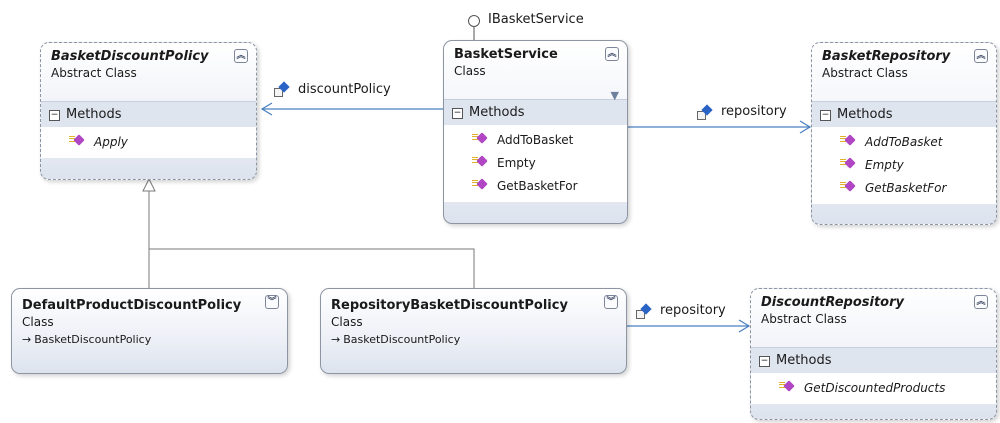 Image resolution: width=1000 pixels, height=423 pixels. I want to click on class-name: DefaultProductDiscountPolicy, so click(132, 305).